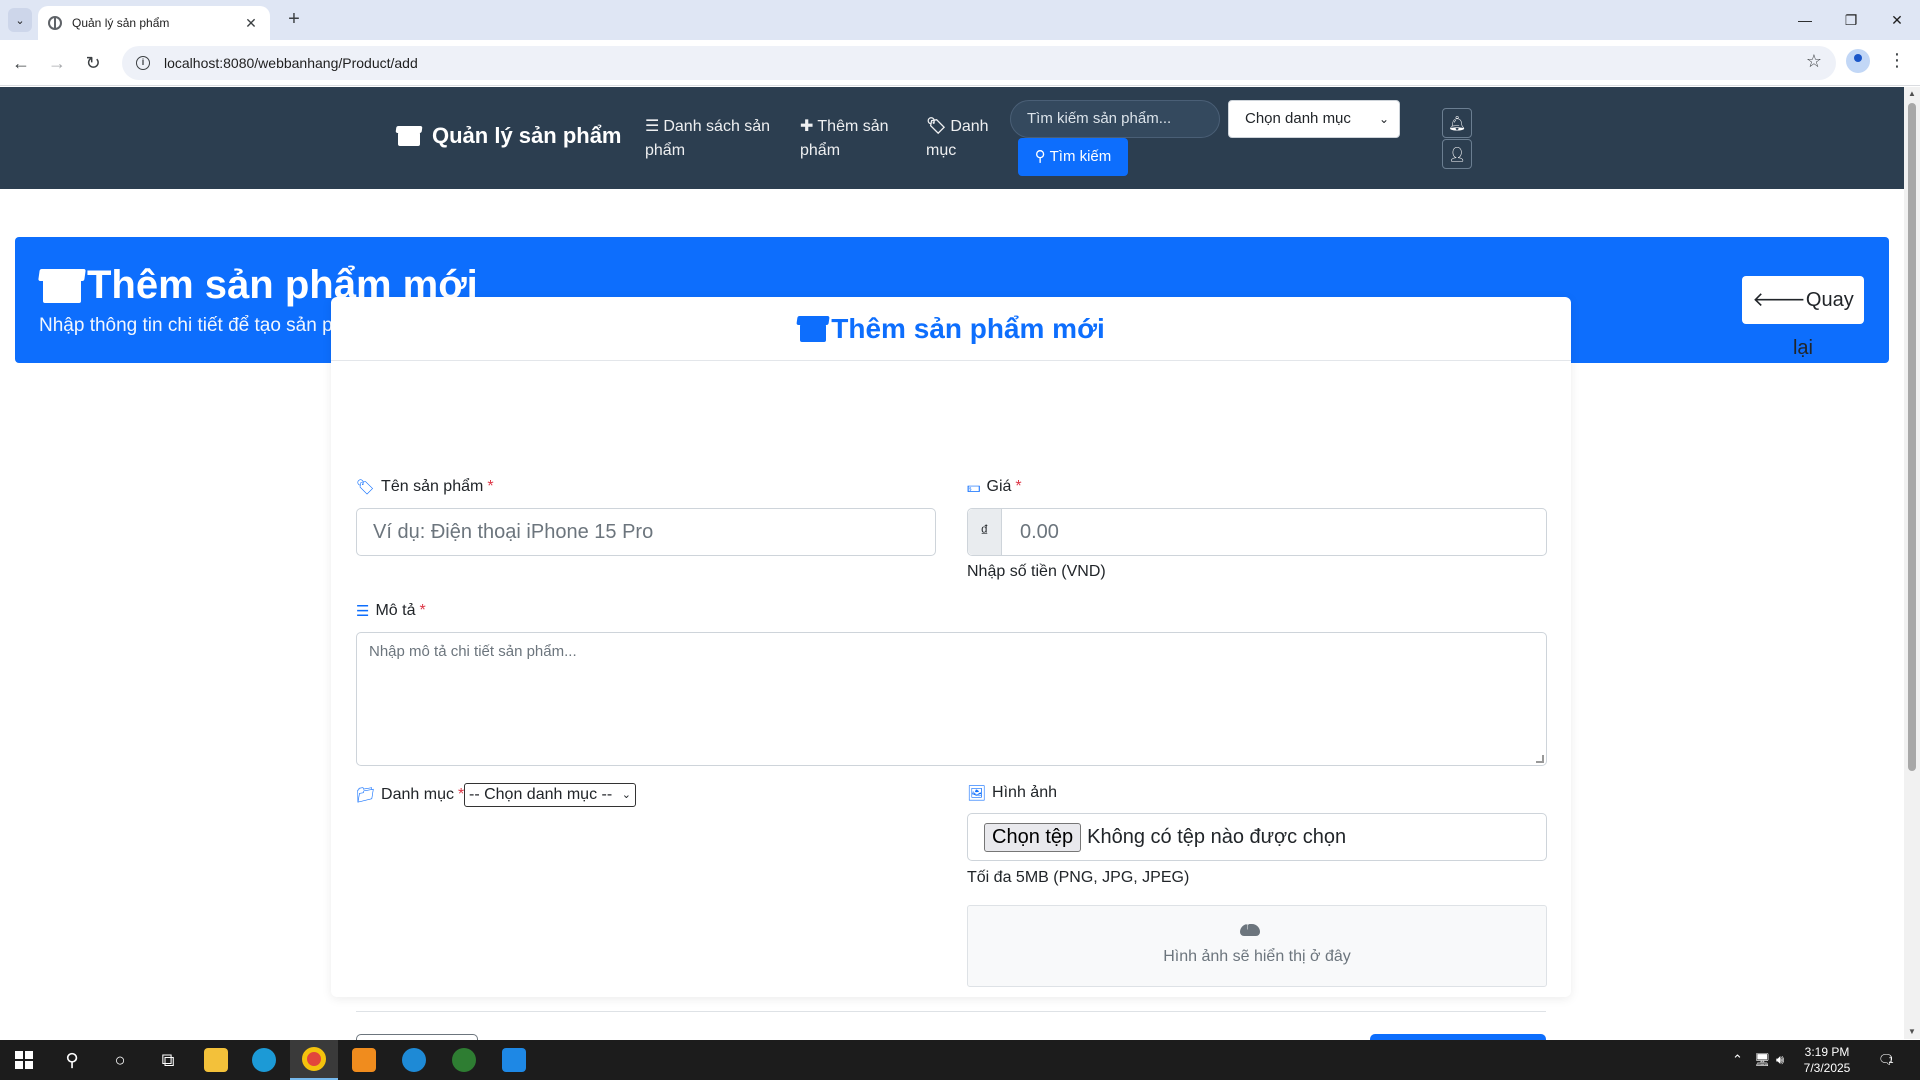 The image size is (1920, 1080). What do you see at coordinates (1080, 156) in the screenshot?
I see `search-button-label: Tìm kiếm` at bounding box center [1080, 156].